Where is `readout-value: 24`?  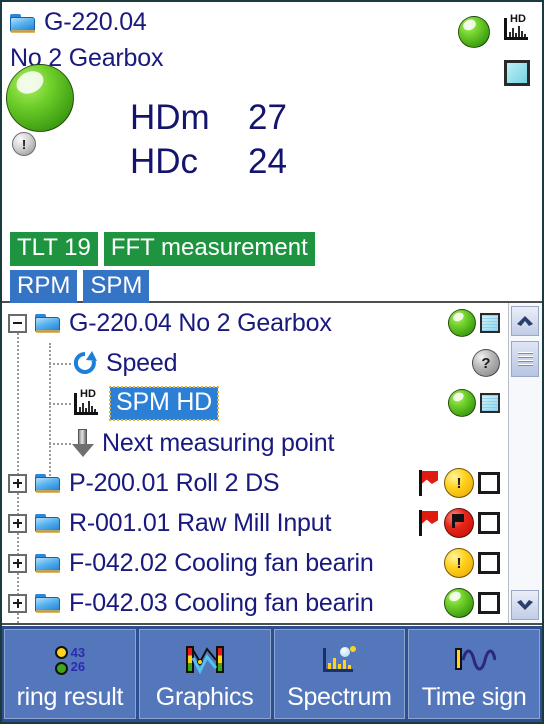 readout-value: 24 is located at coordinates (267, 161).